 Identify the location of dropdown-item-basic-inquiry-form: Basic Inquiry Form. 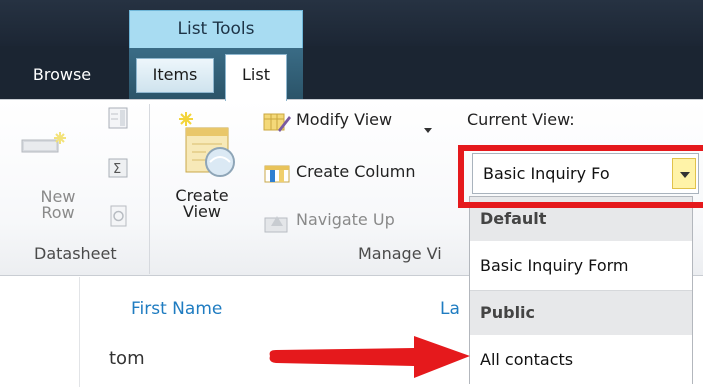
(581, 265).